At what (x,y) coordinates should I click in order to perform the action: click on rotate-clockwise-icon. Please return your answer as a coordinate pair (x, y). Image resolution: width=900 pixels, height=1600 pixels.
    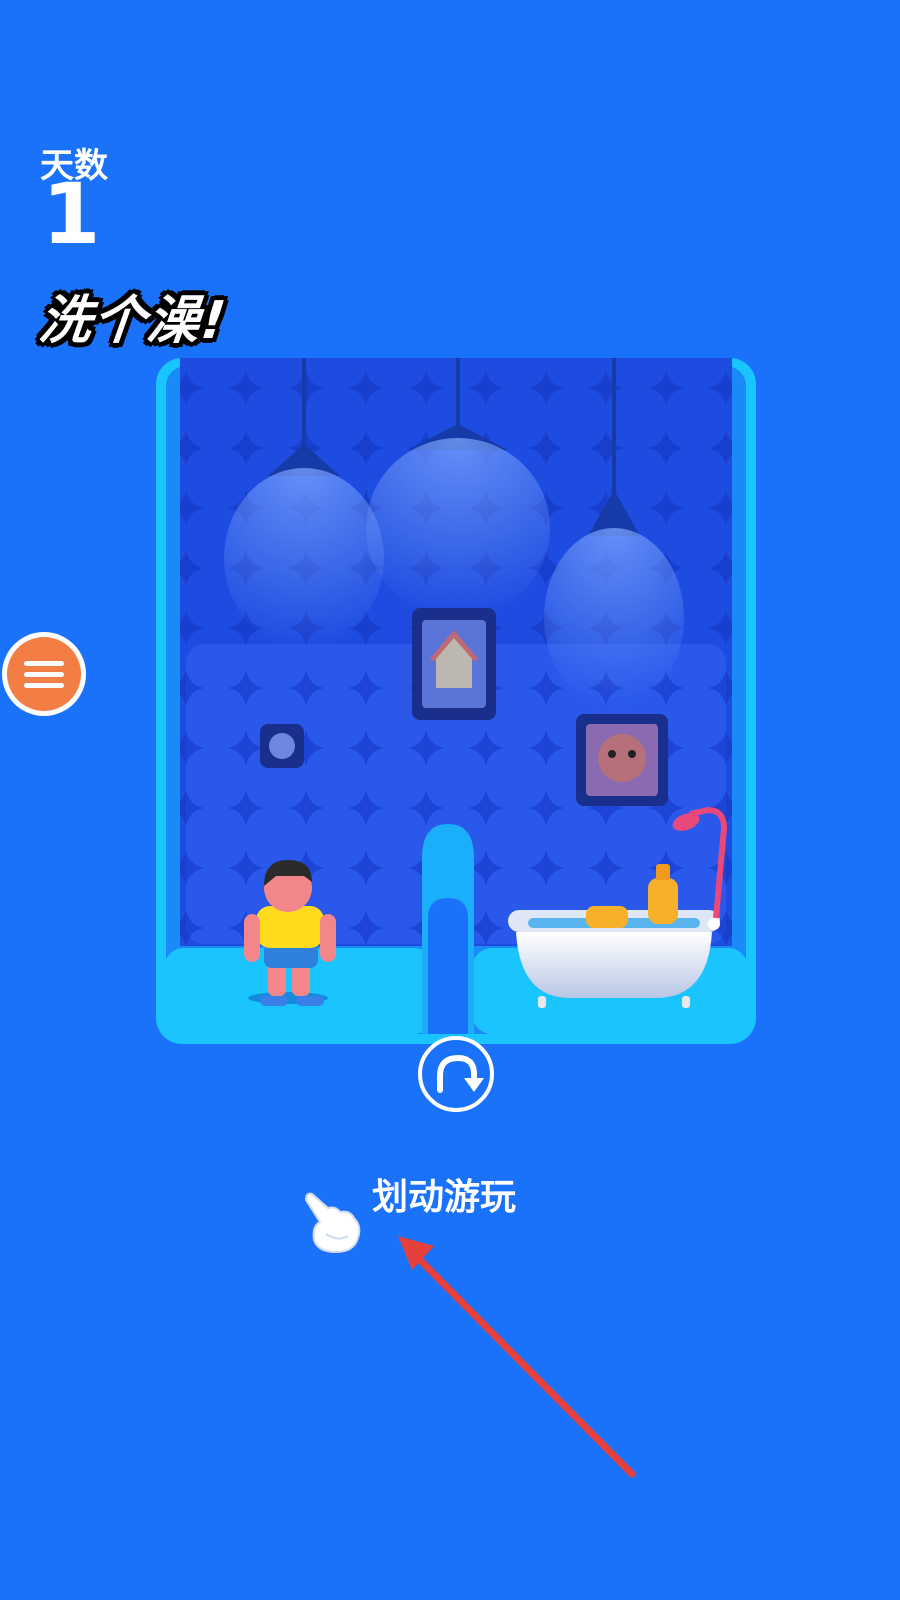
    Looking at the image, I should click on (456, 1074).